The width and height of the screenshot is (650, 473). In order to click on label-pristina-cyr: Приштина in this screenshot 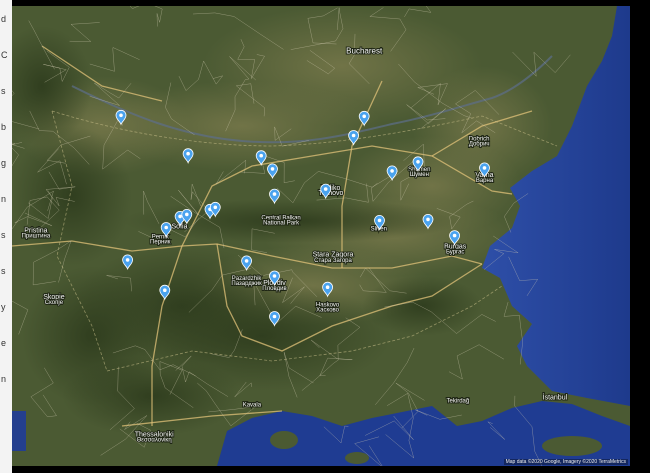, I will do `click(36, 237)`.